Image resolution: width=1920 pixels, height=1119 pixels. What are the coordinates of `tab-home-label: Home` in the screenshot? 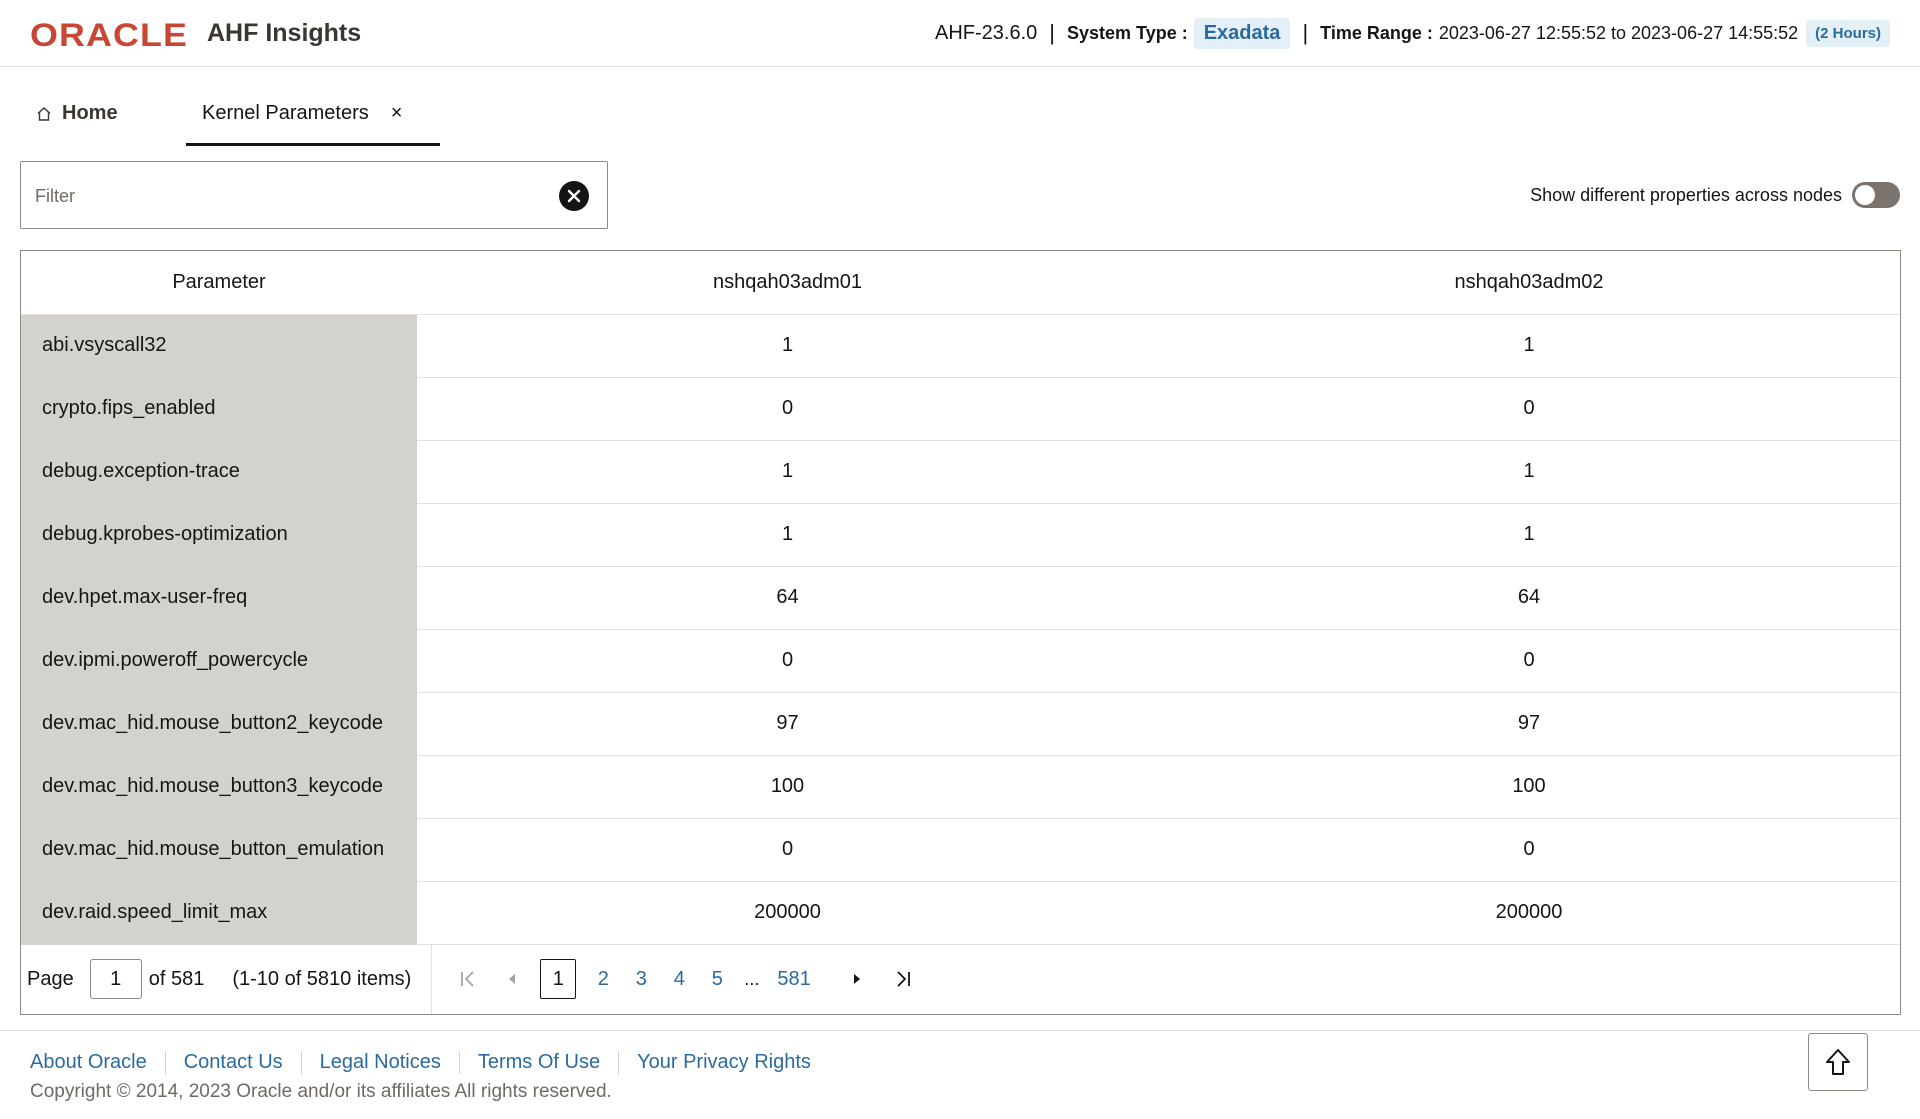 It's located at (90, 113).